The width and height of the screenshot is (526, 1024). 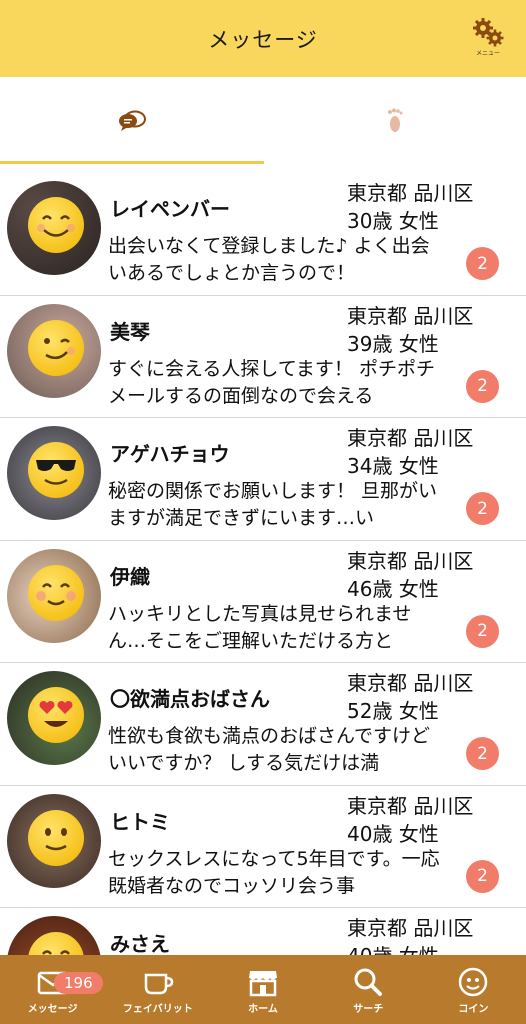 I want to click on nav-label: サーチ, so click(x=368, y=1009).